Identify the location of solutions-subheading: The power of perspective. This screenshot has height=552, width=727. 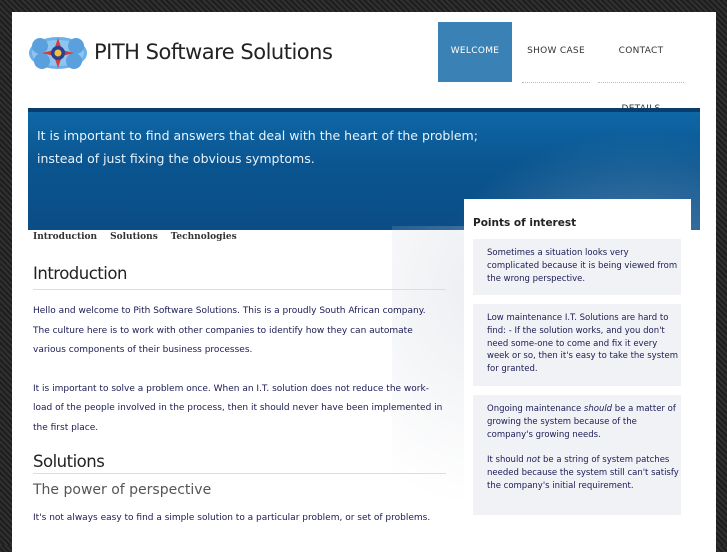
(122, 490).